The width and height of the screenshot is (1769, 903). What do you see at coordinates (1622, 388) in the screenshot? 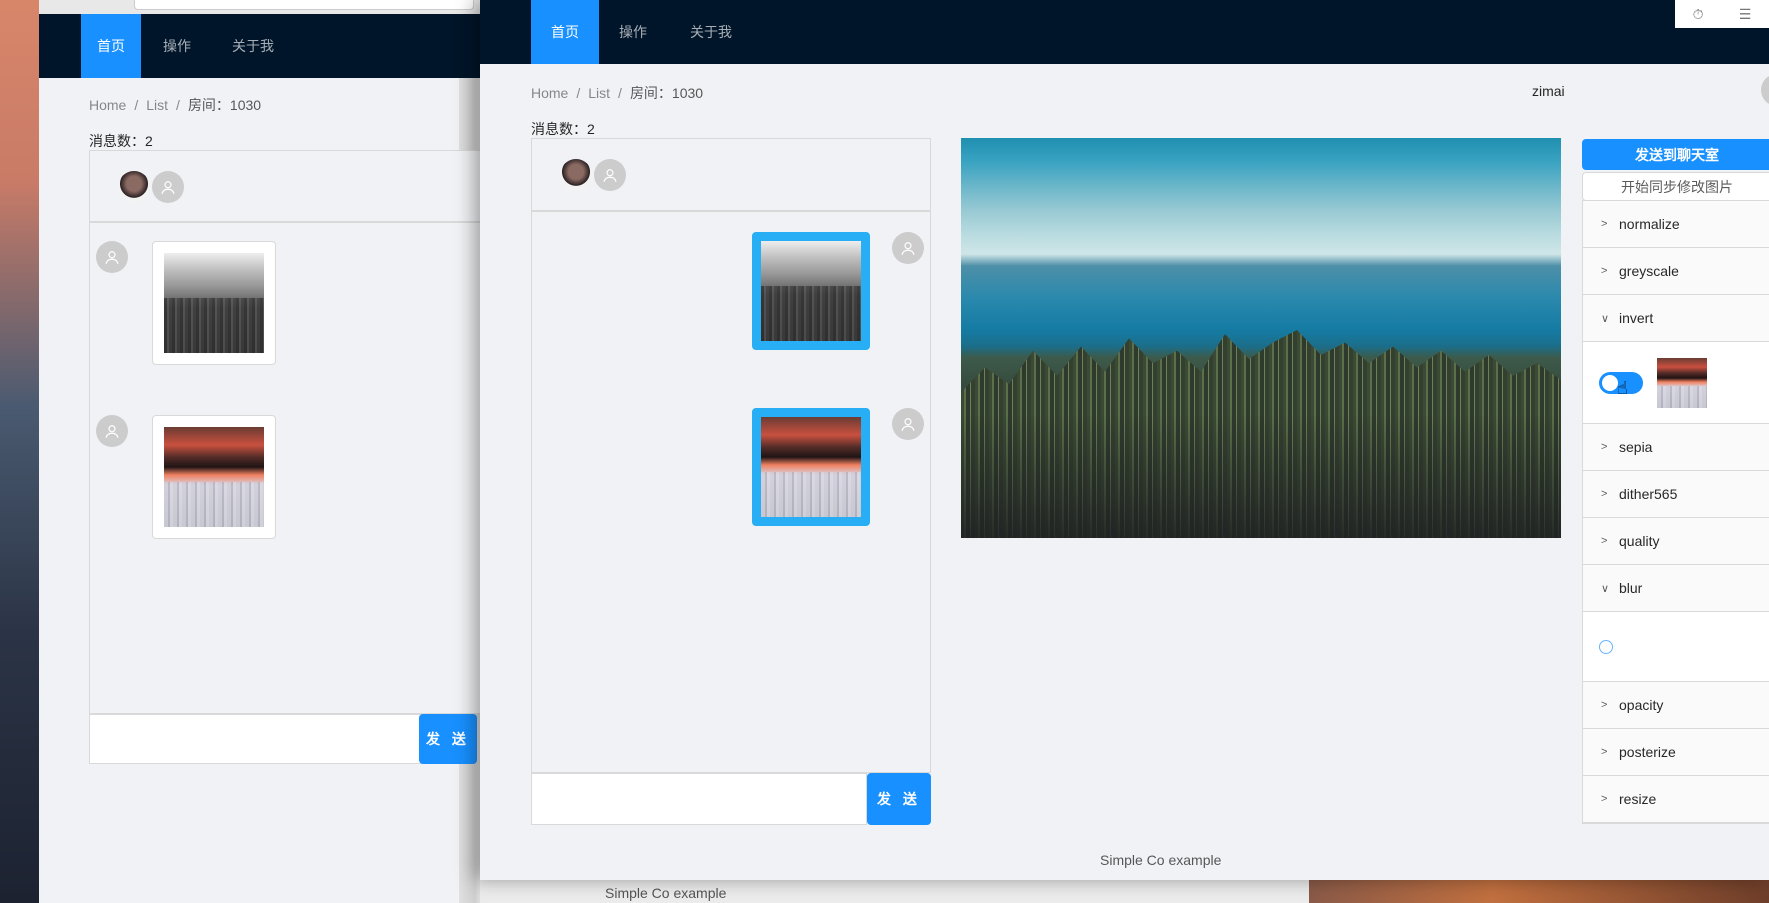
I see `cursor-hand-icon: ☝` at bounding box center [1622, 388].